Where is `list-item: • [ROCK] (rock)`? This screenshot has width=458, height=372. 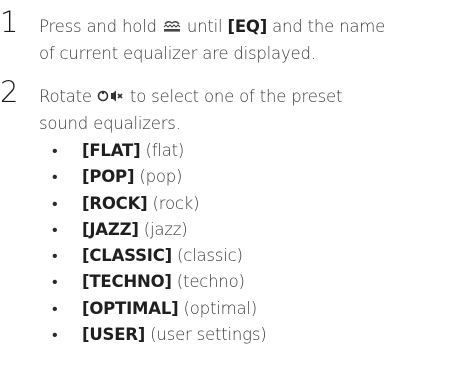 list-item: • [ROCK] (rock) is located at coordinates (126, 203).